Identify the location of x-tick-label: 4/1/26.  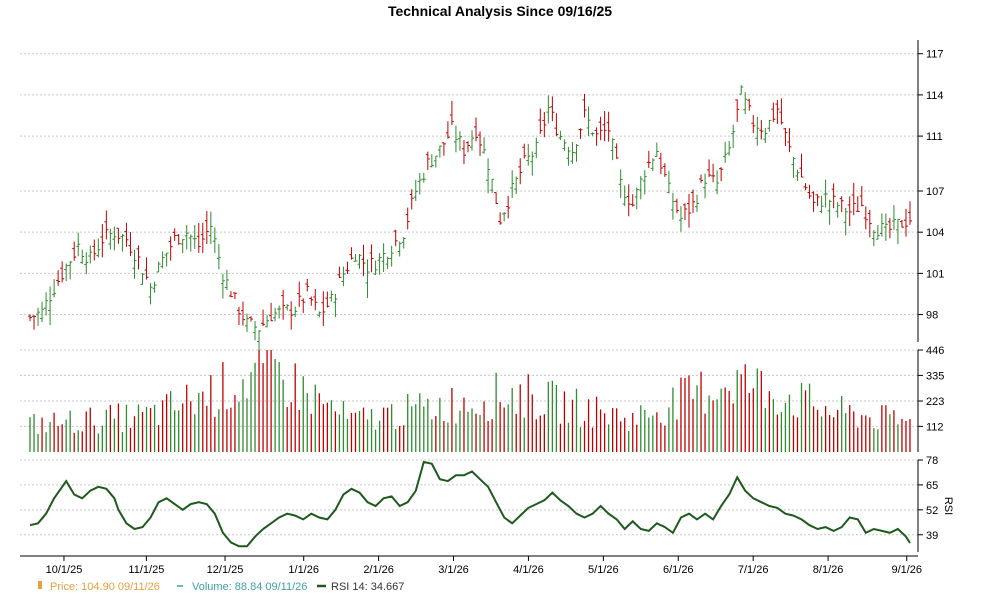
(528, 570).